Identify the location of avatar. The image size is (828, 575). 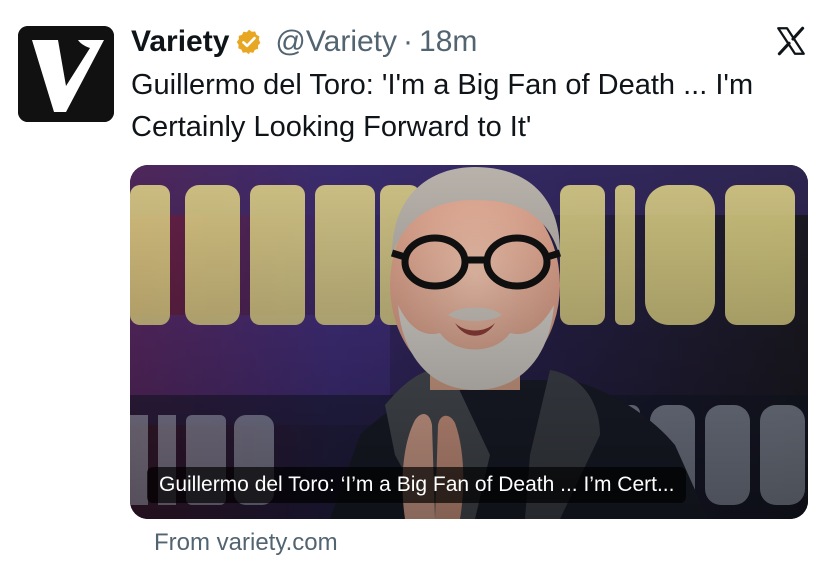
(66, 74).